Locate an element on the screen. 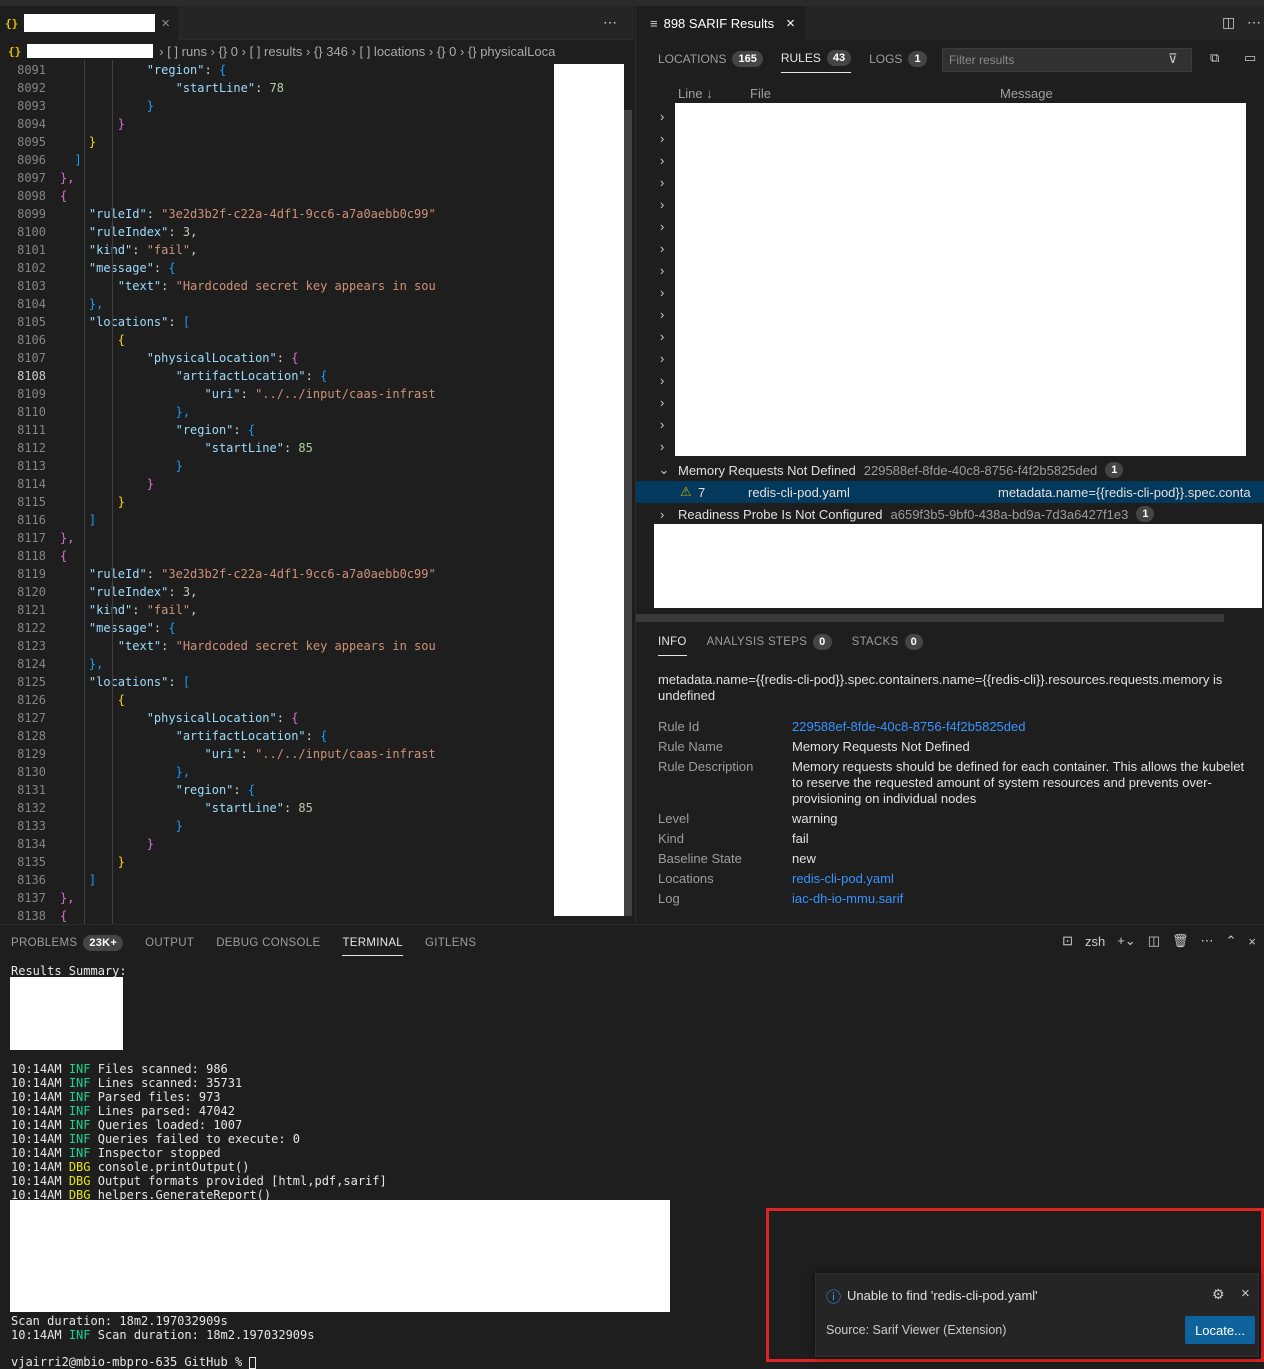 This screenshot has height=1369, width=1264. code-line: "startLine": 78 is located at coordinates (172, 88).